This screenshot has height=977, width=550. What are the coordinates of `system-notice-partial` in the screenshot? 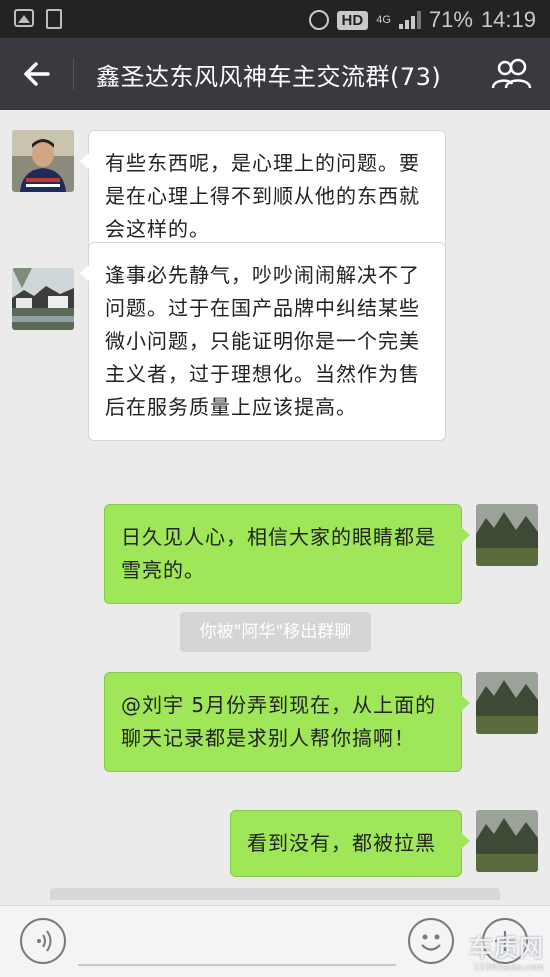 It's located at (275, 894).